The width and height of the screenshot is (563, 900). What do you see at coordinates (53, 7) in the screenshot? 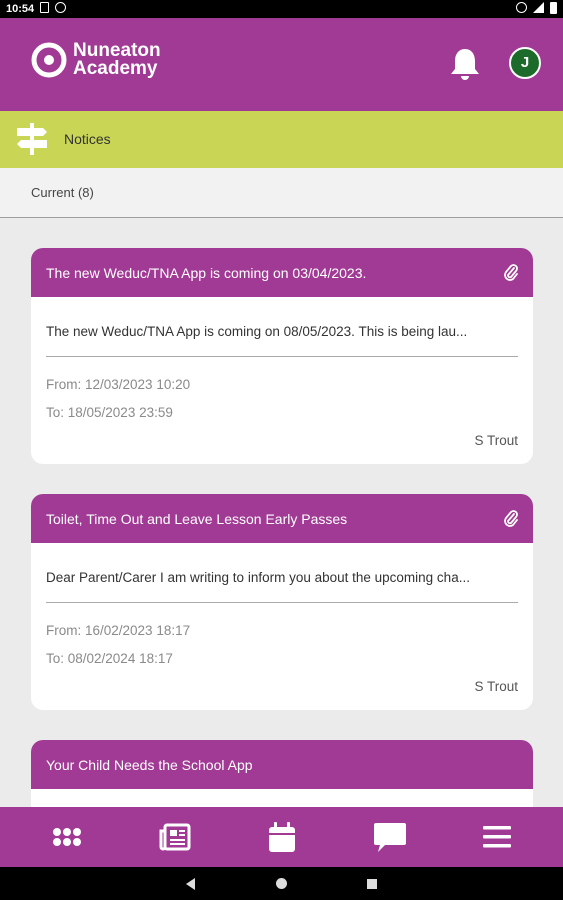
I see `notification-icons` at bounding box center [53, 7].